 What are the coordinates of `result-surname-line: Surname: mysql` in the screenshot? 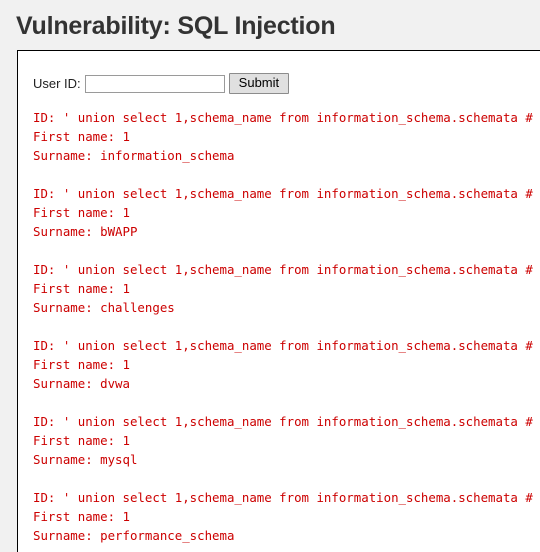 It's located at (85, 459).